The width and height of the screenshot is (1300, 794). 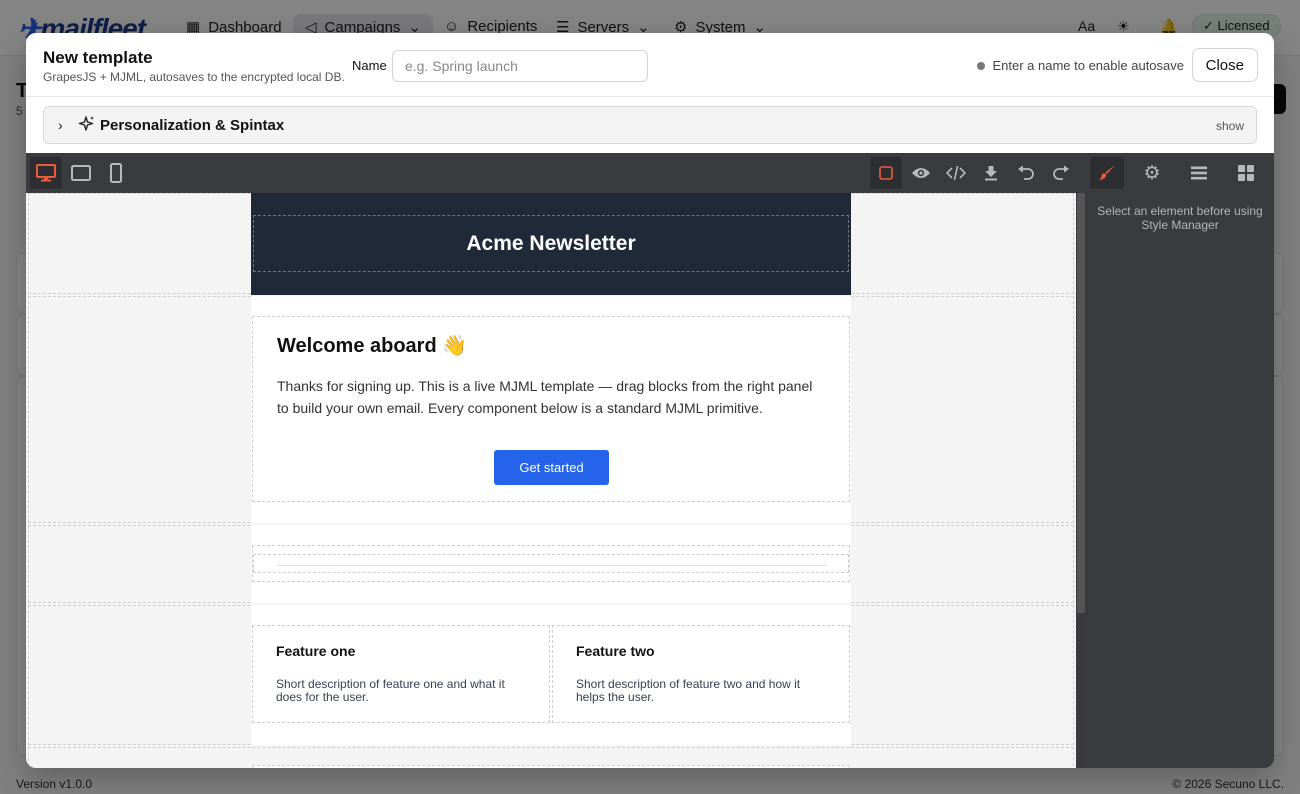 What do you see at coordinates (87, 126) in the screenshot?
I see `sparkles-icon` at bounding box center [87, 126].